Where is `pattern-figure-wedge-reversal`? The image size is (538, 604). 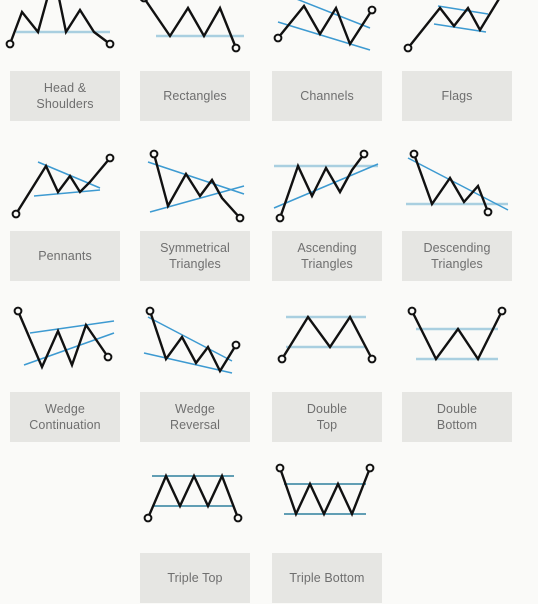 pattern-figure-wedge-reversal is located at coordinates (195, 343).